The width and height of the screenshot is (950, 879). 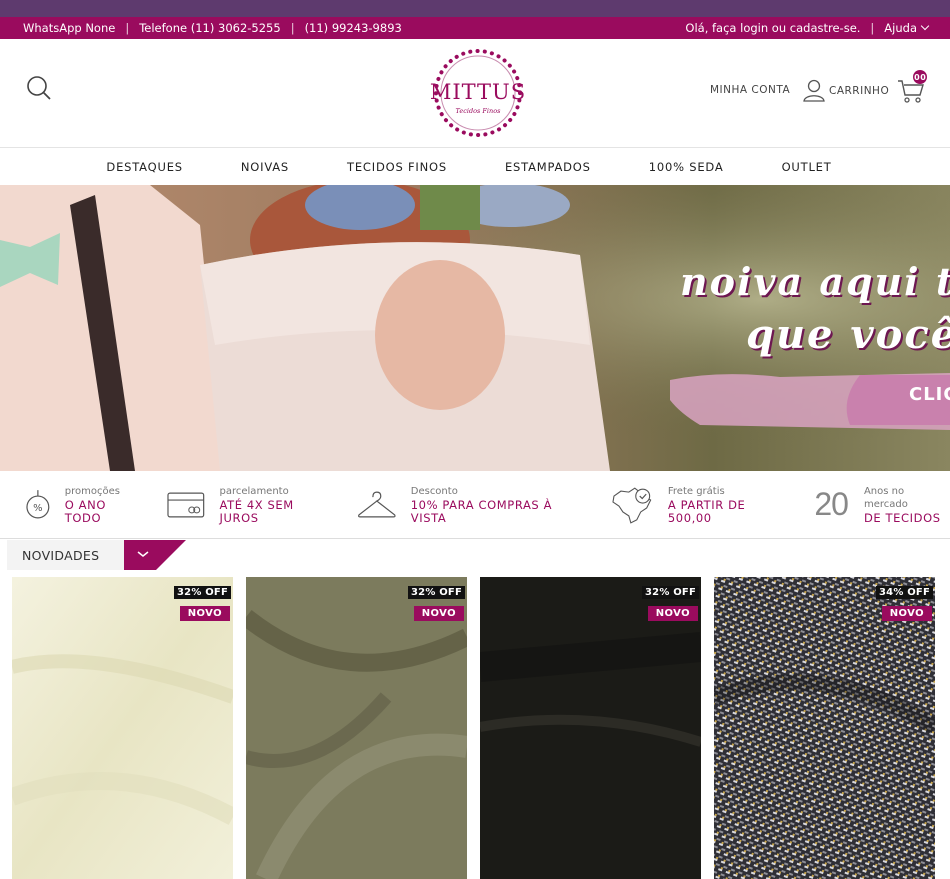 I want to click on nav-estampados: ESTAMPADOS, so click(x=548, y=167).